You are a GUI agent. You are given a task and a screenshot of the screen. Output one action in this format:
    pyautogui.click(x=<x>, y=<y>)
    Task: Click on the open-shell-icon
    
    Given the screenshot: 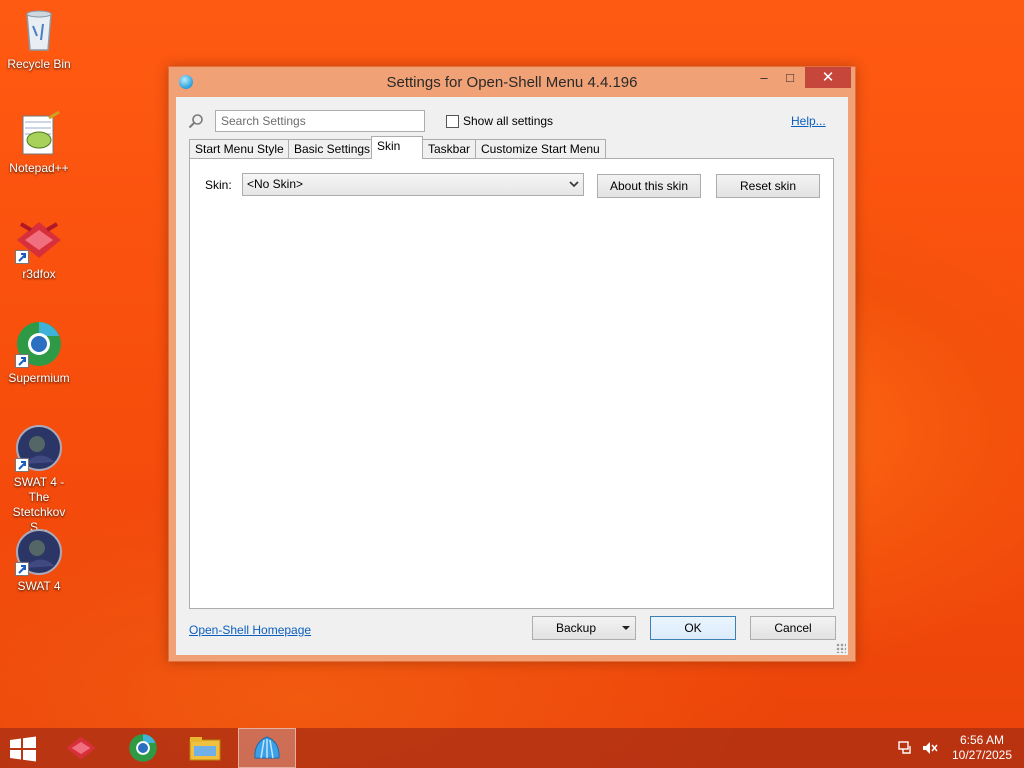 What is the action you would take?
    pyautogui.click(x=267, y=747)
    